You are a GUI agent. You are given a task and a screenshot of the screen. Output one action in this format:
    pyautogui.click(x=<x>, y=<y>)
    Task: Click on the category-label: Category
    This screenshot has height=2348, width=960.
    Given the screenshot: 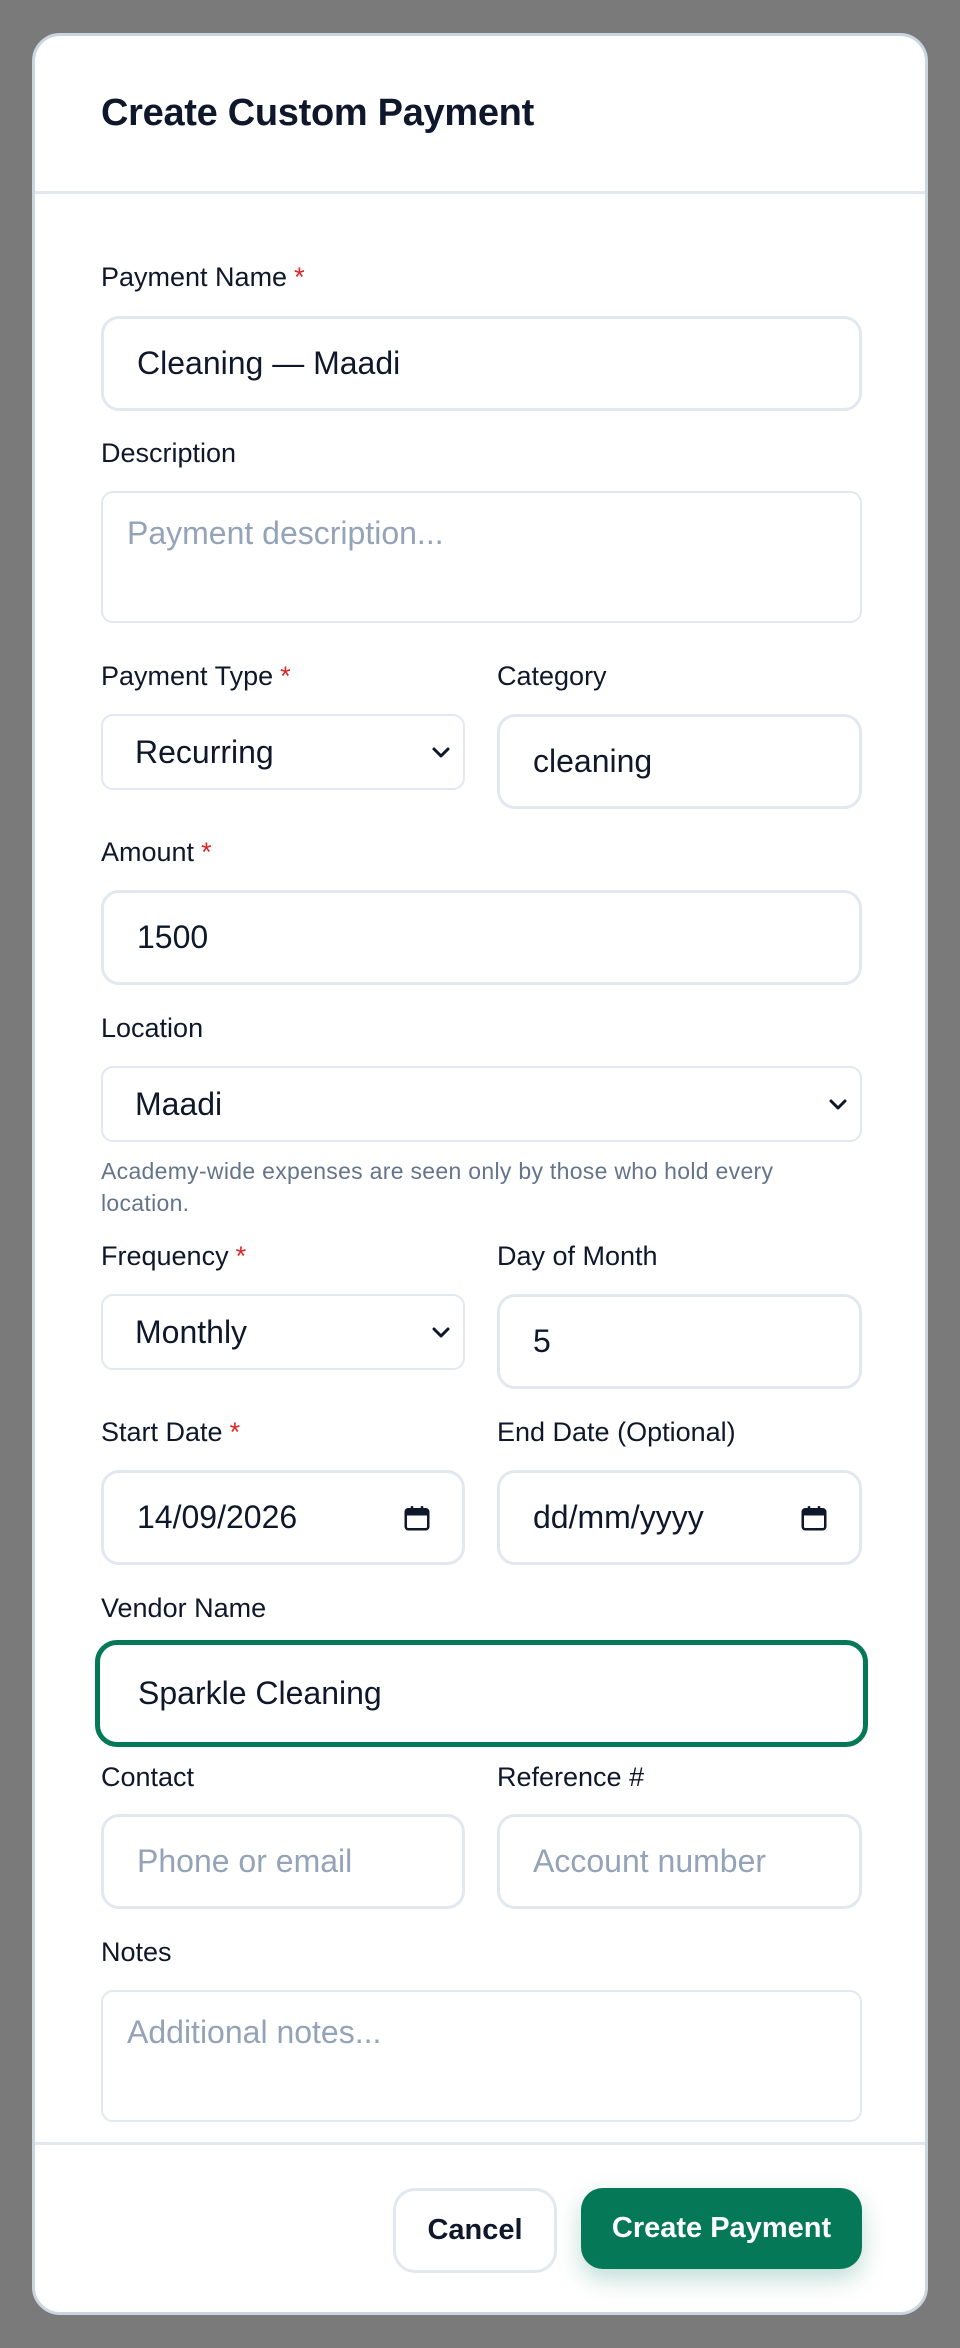 What is the action you would take?
    pyautogui.click(x=552, y=676)
    